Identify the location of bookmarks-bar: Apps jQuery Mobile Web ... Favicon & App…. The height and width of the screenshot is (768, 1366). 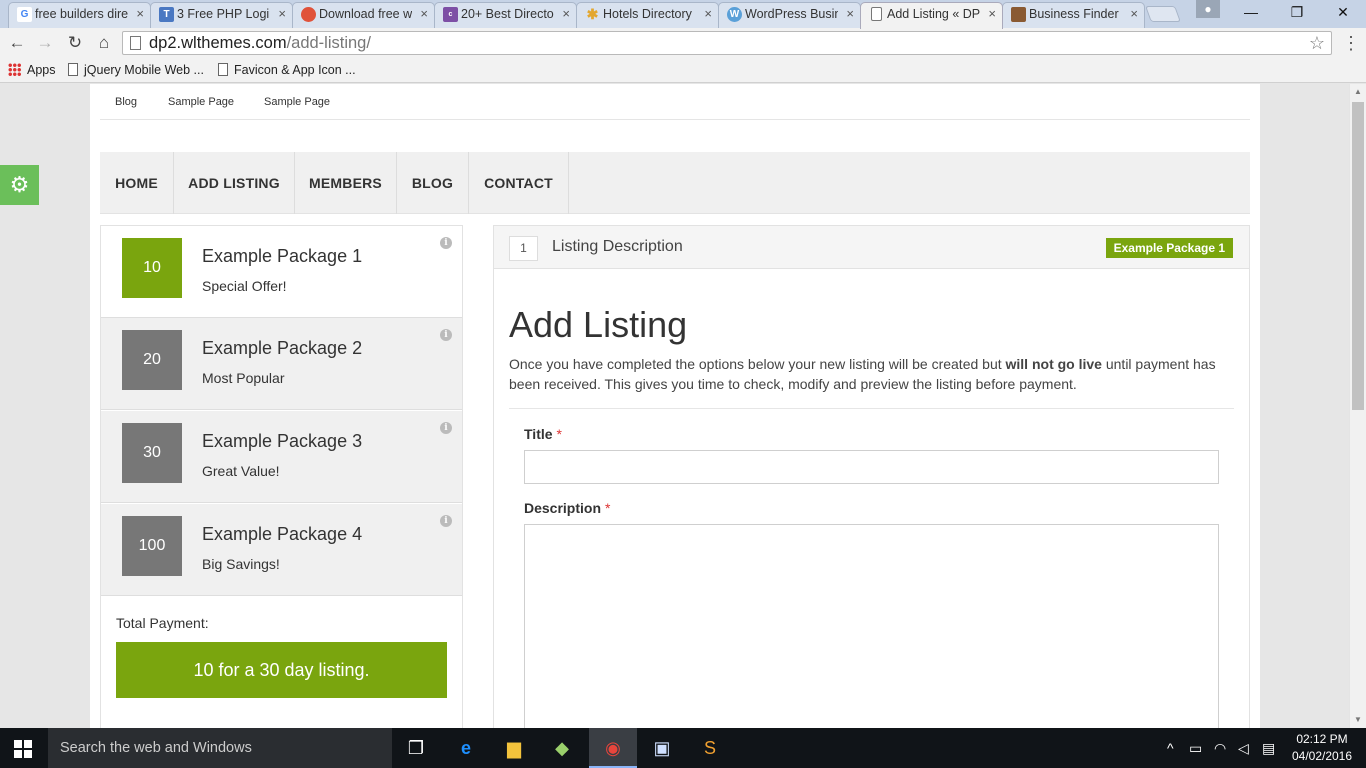
(683, 70).